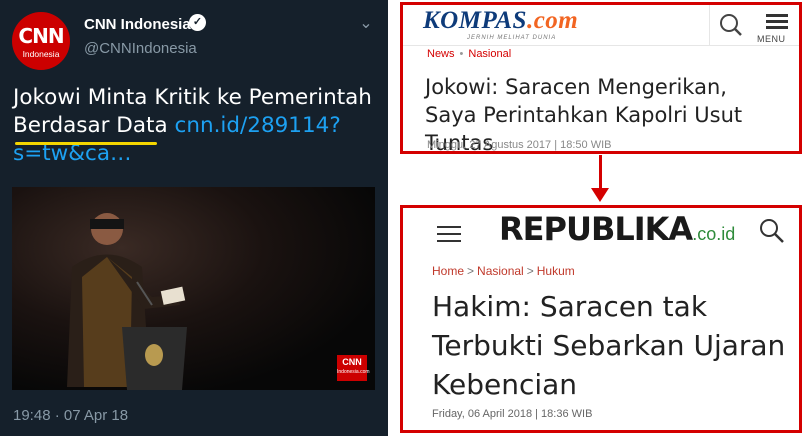  What do you see at coordinates (127, 301) in the screenshot?
I see `speaker-illustration` at bounding box center [127, 301].